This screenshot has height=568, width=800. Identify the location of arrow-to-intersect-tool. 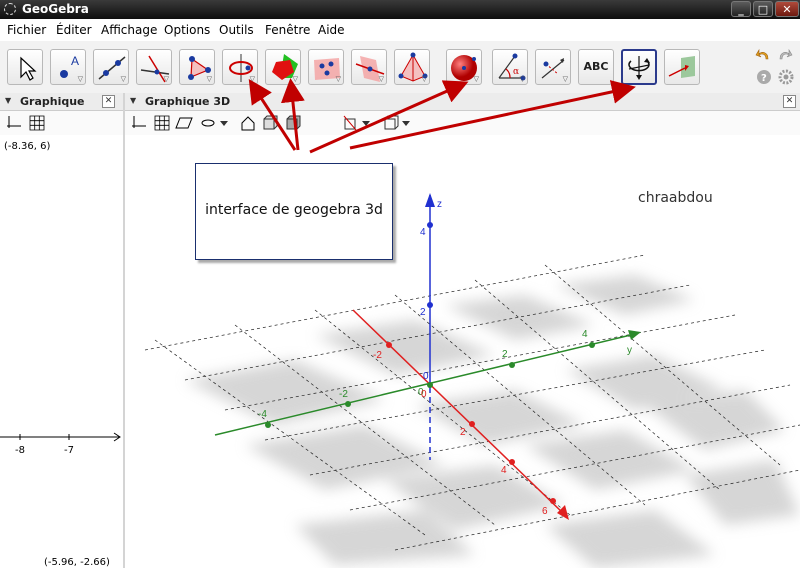
(292, 114).